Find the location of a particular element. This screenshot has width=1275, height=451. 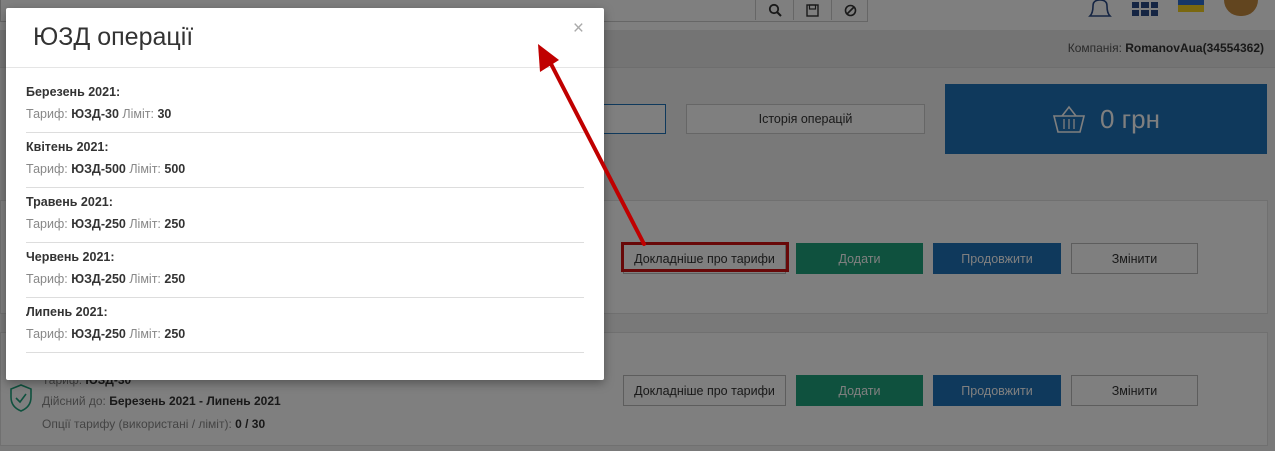

entry-month: Червень 2021: is located at coordinates (70, 257).